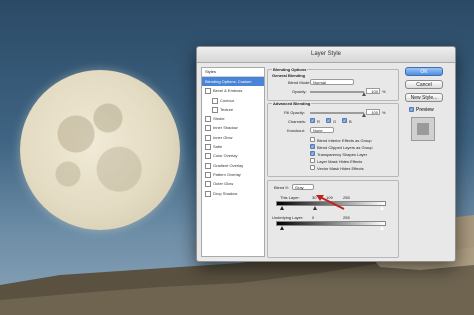  I want to click on knockout-value: None, so click(318, 130).